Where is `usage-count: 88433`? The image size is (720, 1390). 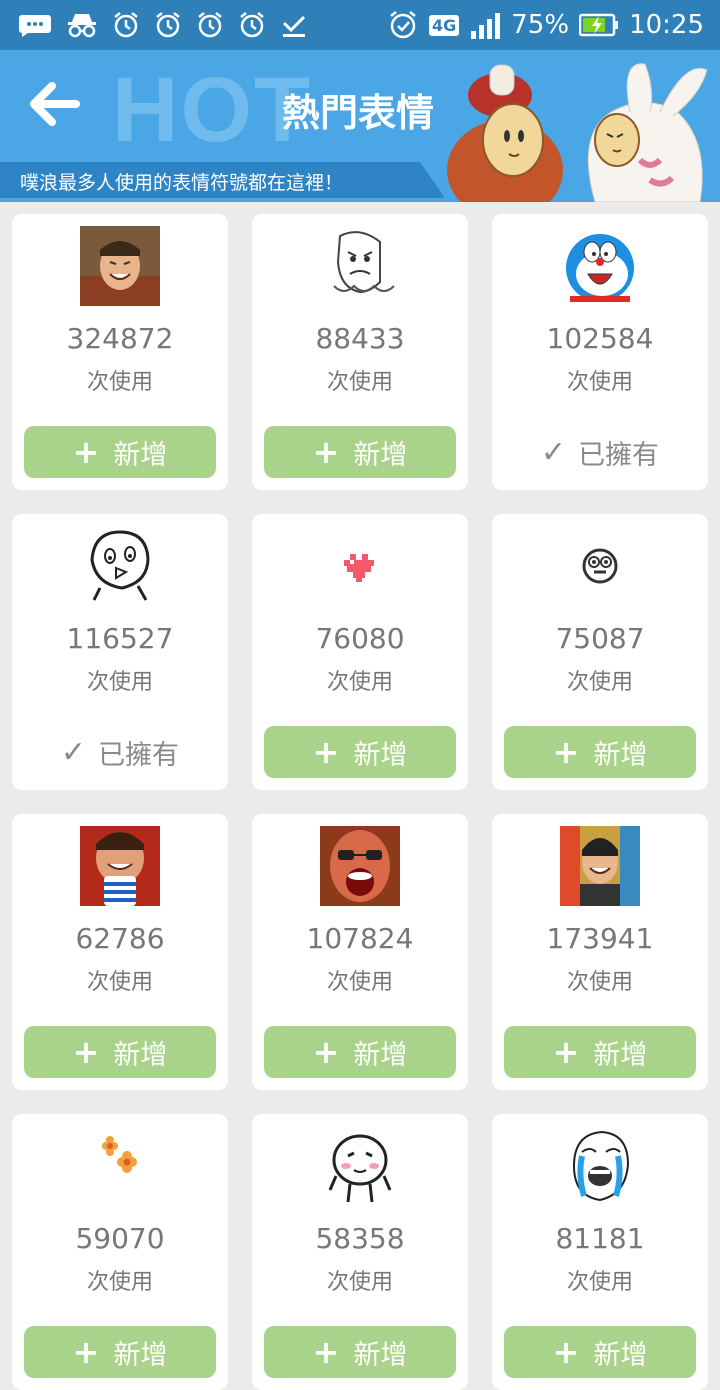
usage-count: 88433 is located at coordinates (360, 338).